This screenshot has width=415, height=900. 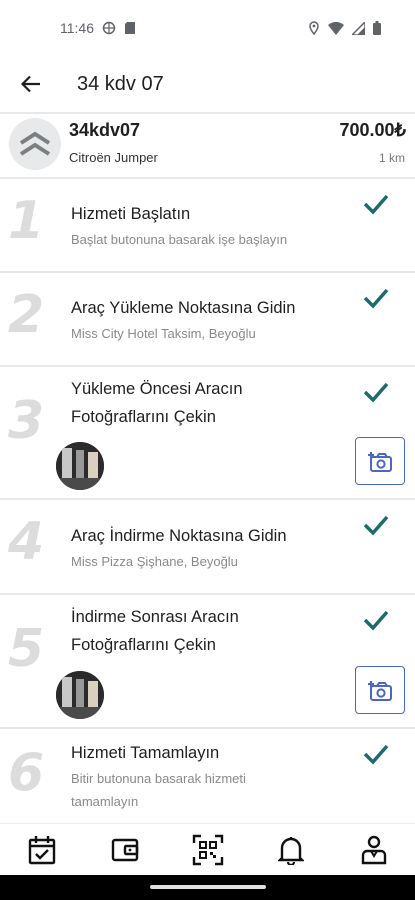 I want to click on service-price: 700.00₺, so click(x=372, y=130).